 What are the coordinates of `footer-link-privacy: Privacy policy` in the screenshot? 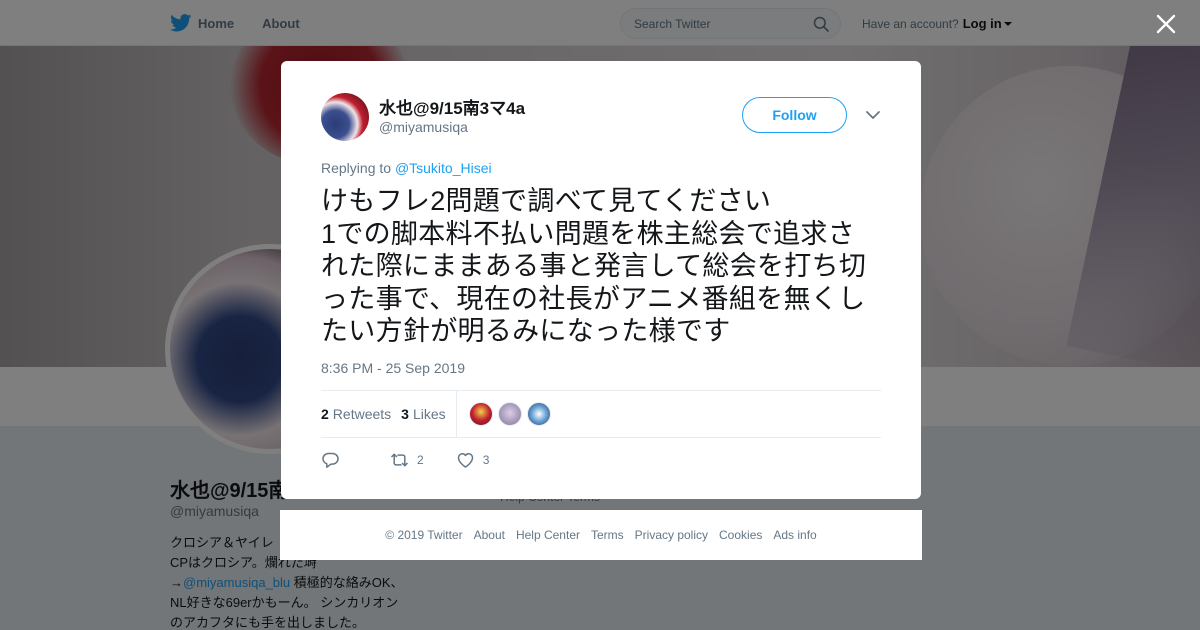 It's located at (671, 535).